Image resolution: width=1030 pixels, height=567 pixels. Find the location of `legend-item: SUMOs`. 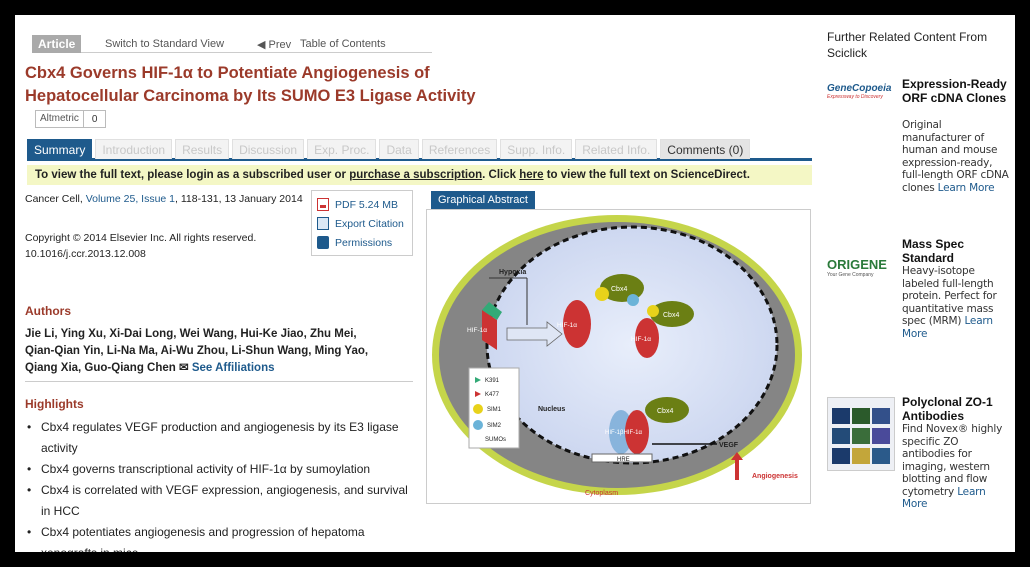

legend-item: SUMOs is located at coordinates (495, 440).